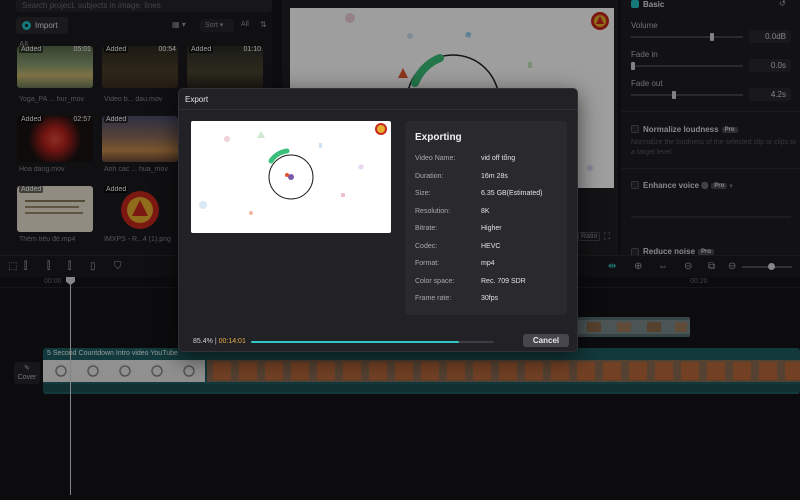 Image resolution: width=800 pixels, height=500 pixels. Describe the element at coordinates (485, 211) in the screenshot. I see `info-value: 8K` at that location.